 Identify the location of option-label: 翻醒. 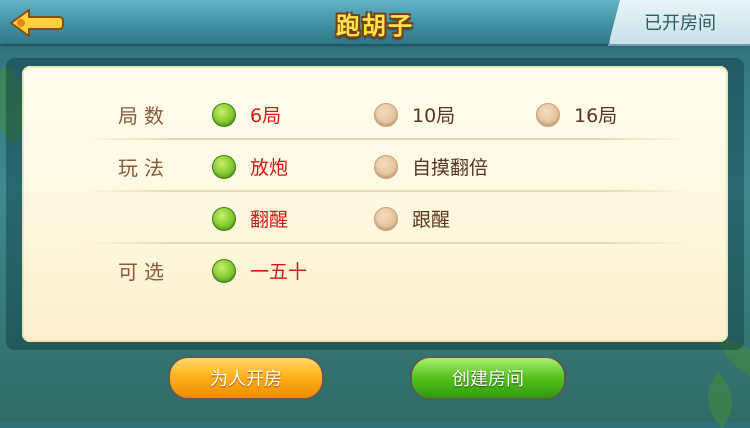
(269, 220).